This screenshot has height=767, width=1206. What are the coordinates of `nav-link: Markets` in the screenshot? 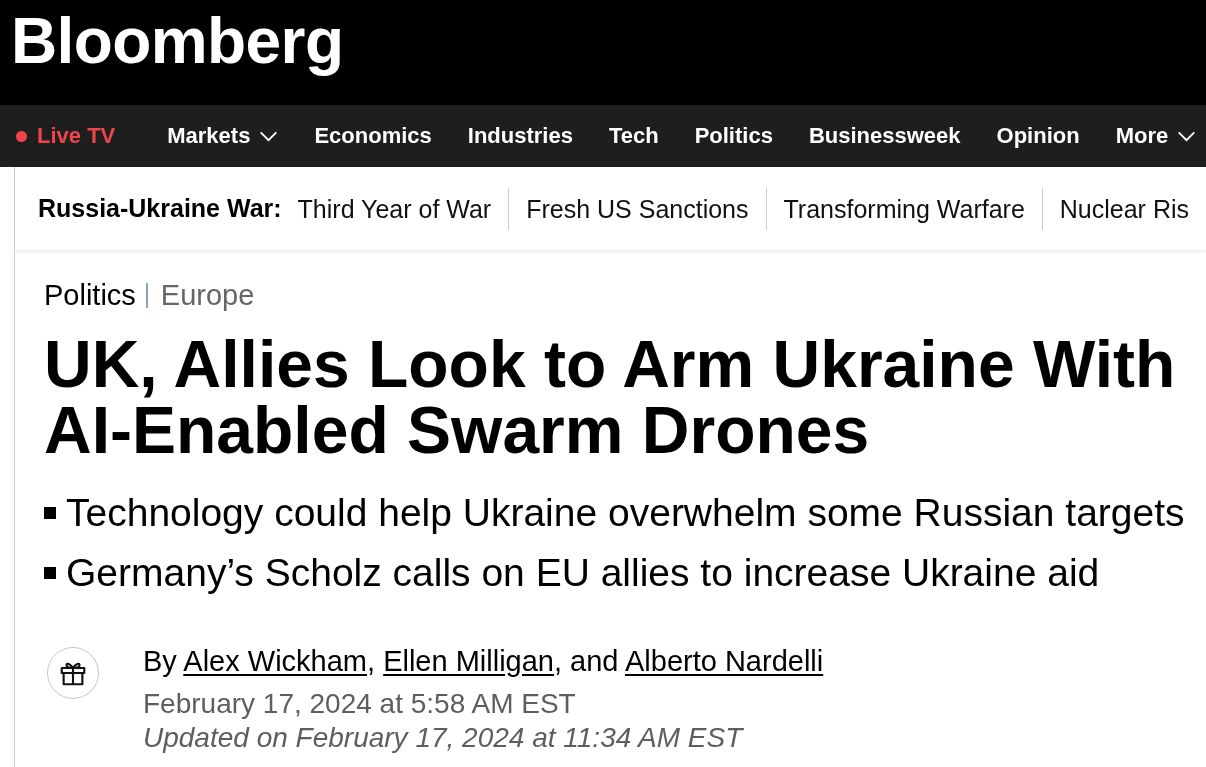 It's located at (223, 136).